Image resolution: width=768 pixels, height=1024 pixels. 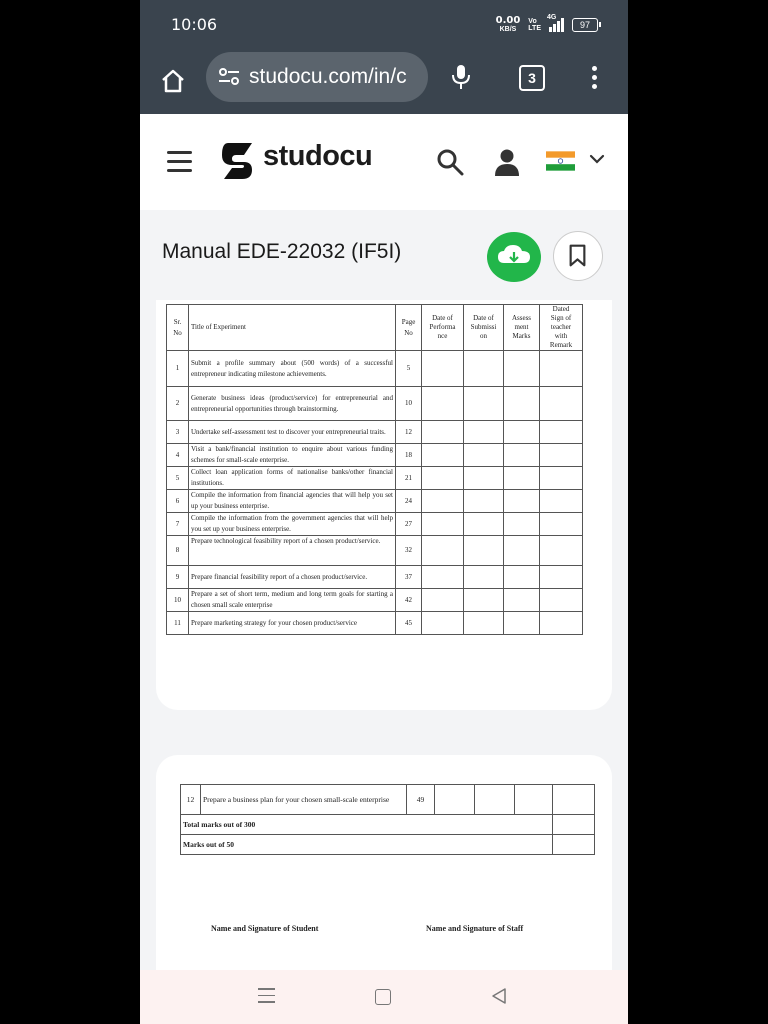 What do you see at coordinates (508, 20) in the screenshot?
I see `net-speed-value: 0.00` at bounding box center [508, 20].